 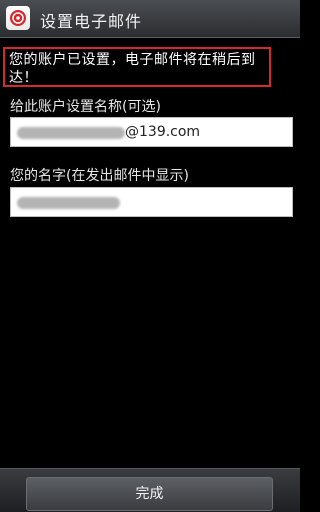 What do you see at coordinates (132, 69) in the screenshot?
I see `notice-text: 您的账户已设置，电子邮件将在稍后到达！` at bounding box center [132, 69].